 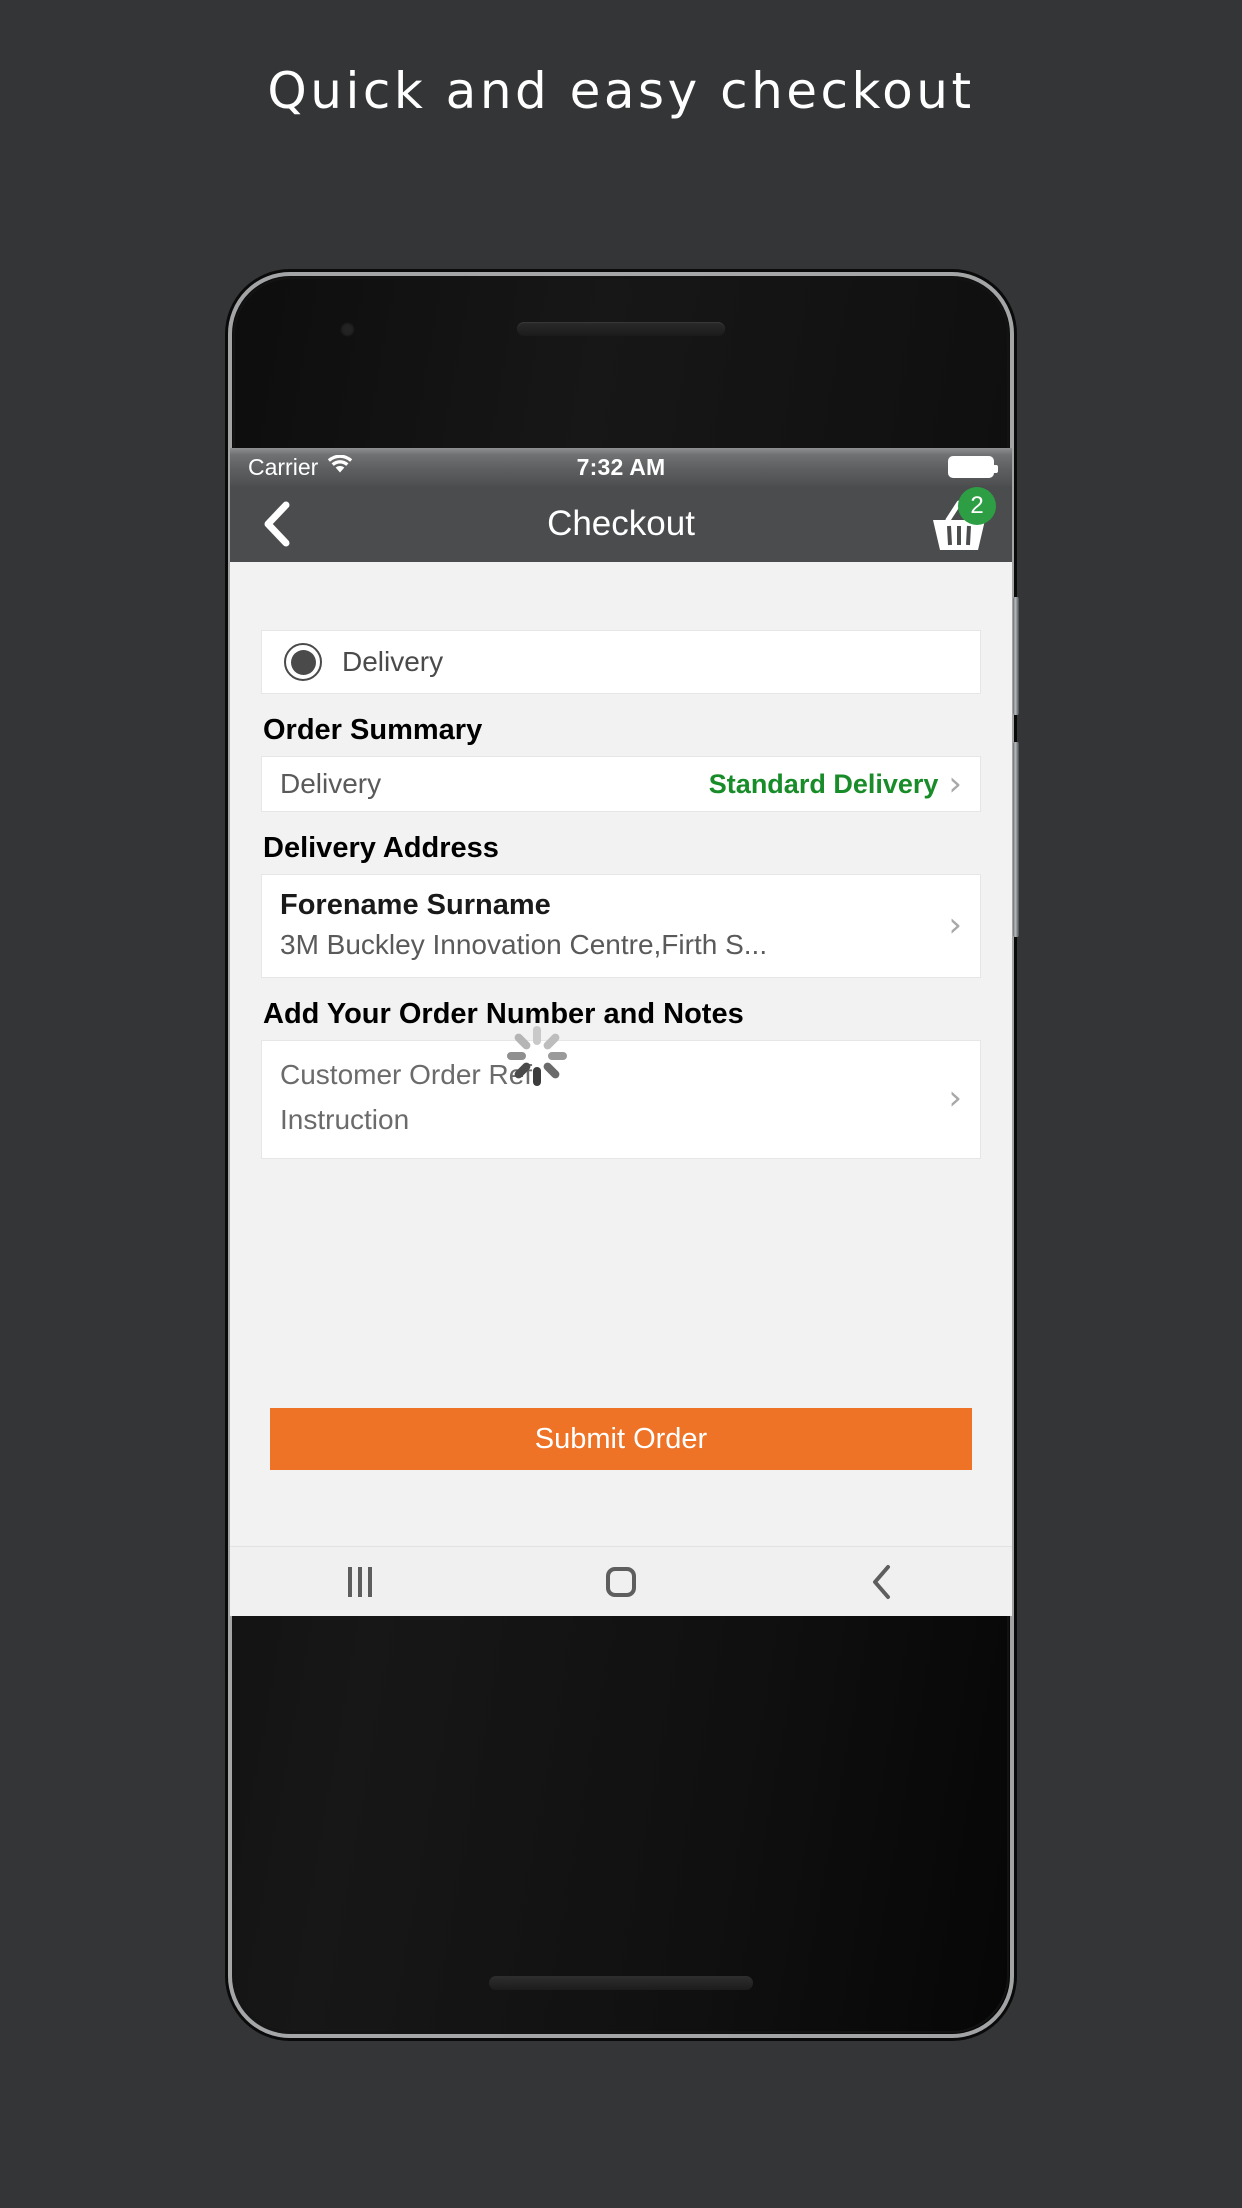 I want to click on order-summary-row-value: Standard Delivery, so click(x=823, y=783).